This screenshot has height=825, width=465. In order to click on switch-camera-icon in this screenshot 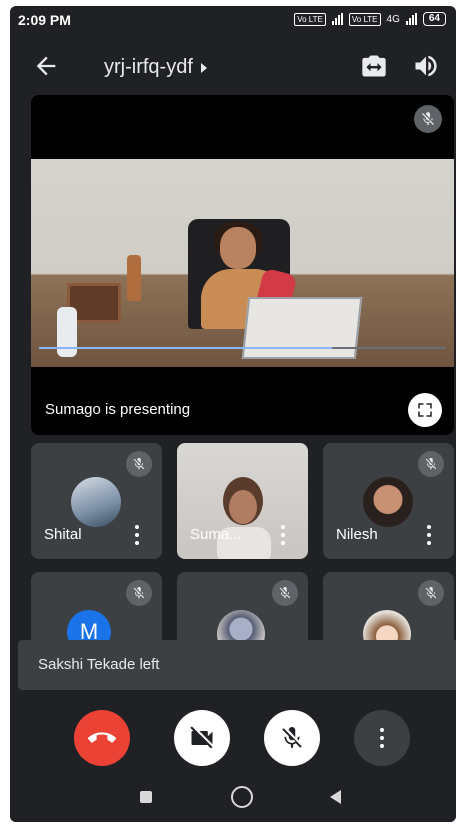, I will do `click(374, 66)`.